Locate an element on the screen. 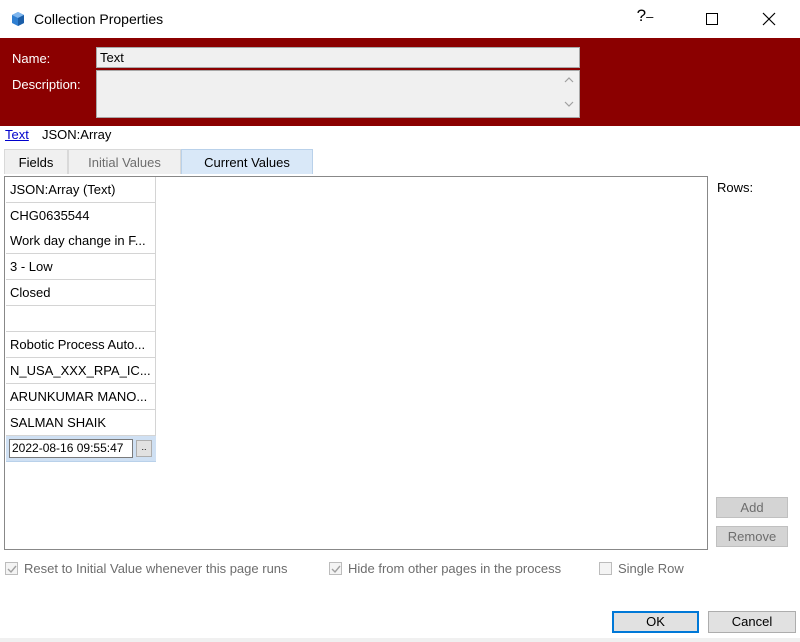  datetime-picker-button: .. is located at coordinates (144, 448).